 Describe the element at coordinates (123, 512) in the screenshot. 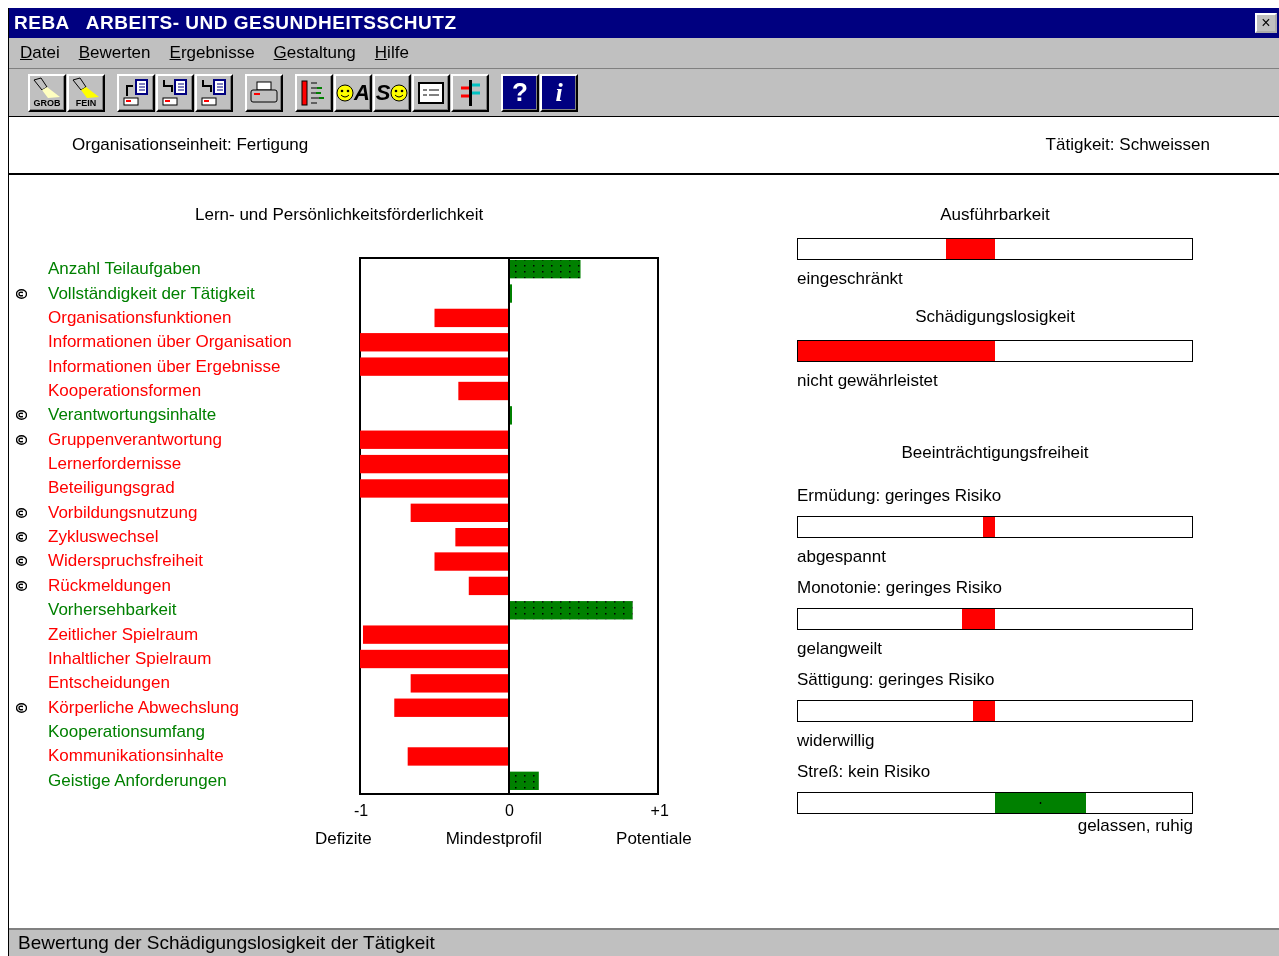

I see `criterion-label: Vorbildungsnutzung` at that location.